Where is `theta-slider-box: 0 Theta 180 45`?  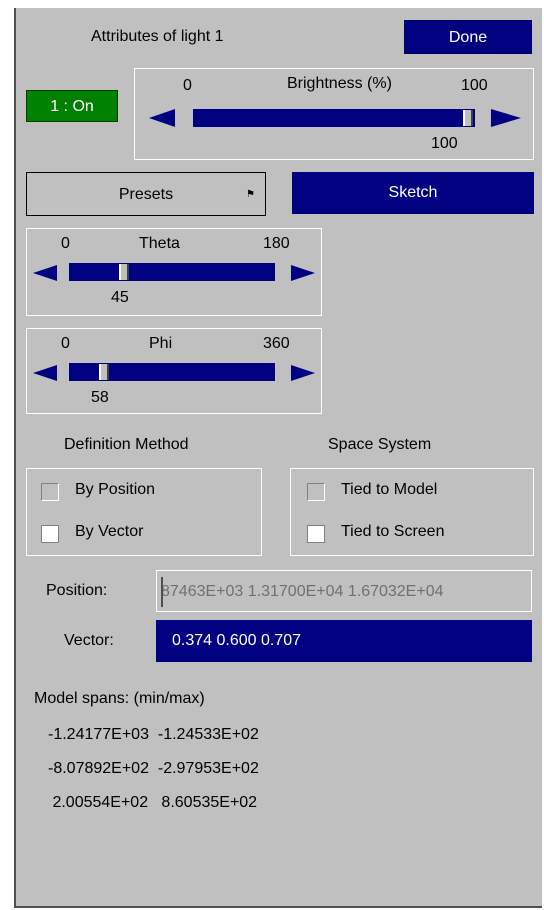
theta-slider-box: 0 Theta 180 45 is located at coordinates (174, 272).